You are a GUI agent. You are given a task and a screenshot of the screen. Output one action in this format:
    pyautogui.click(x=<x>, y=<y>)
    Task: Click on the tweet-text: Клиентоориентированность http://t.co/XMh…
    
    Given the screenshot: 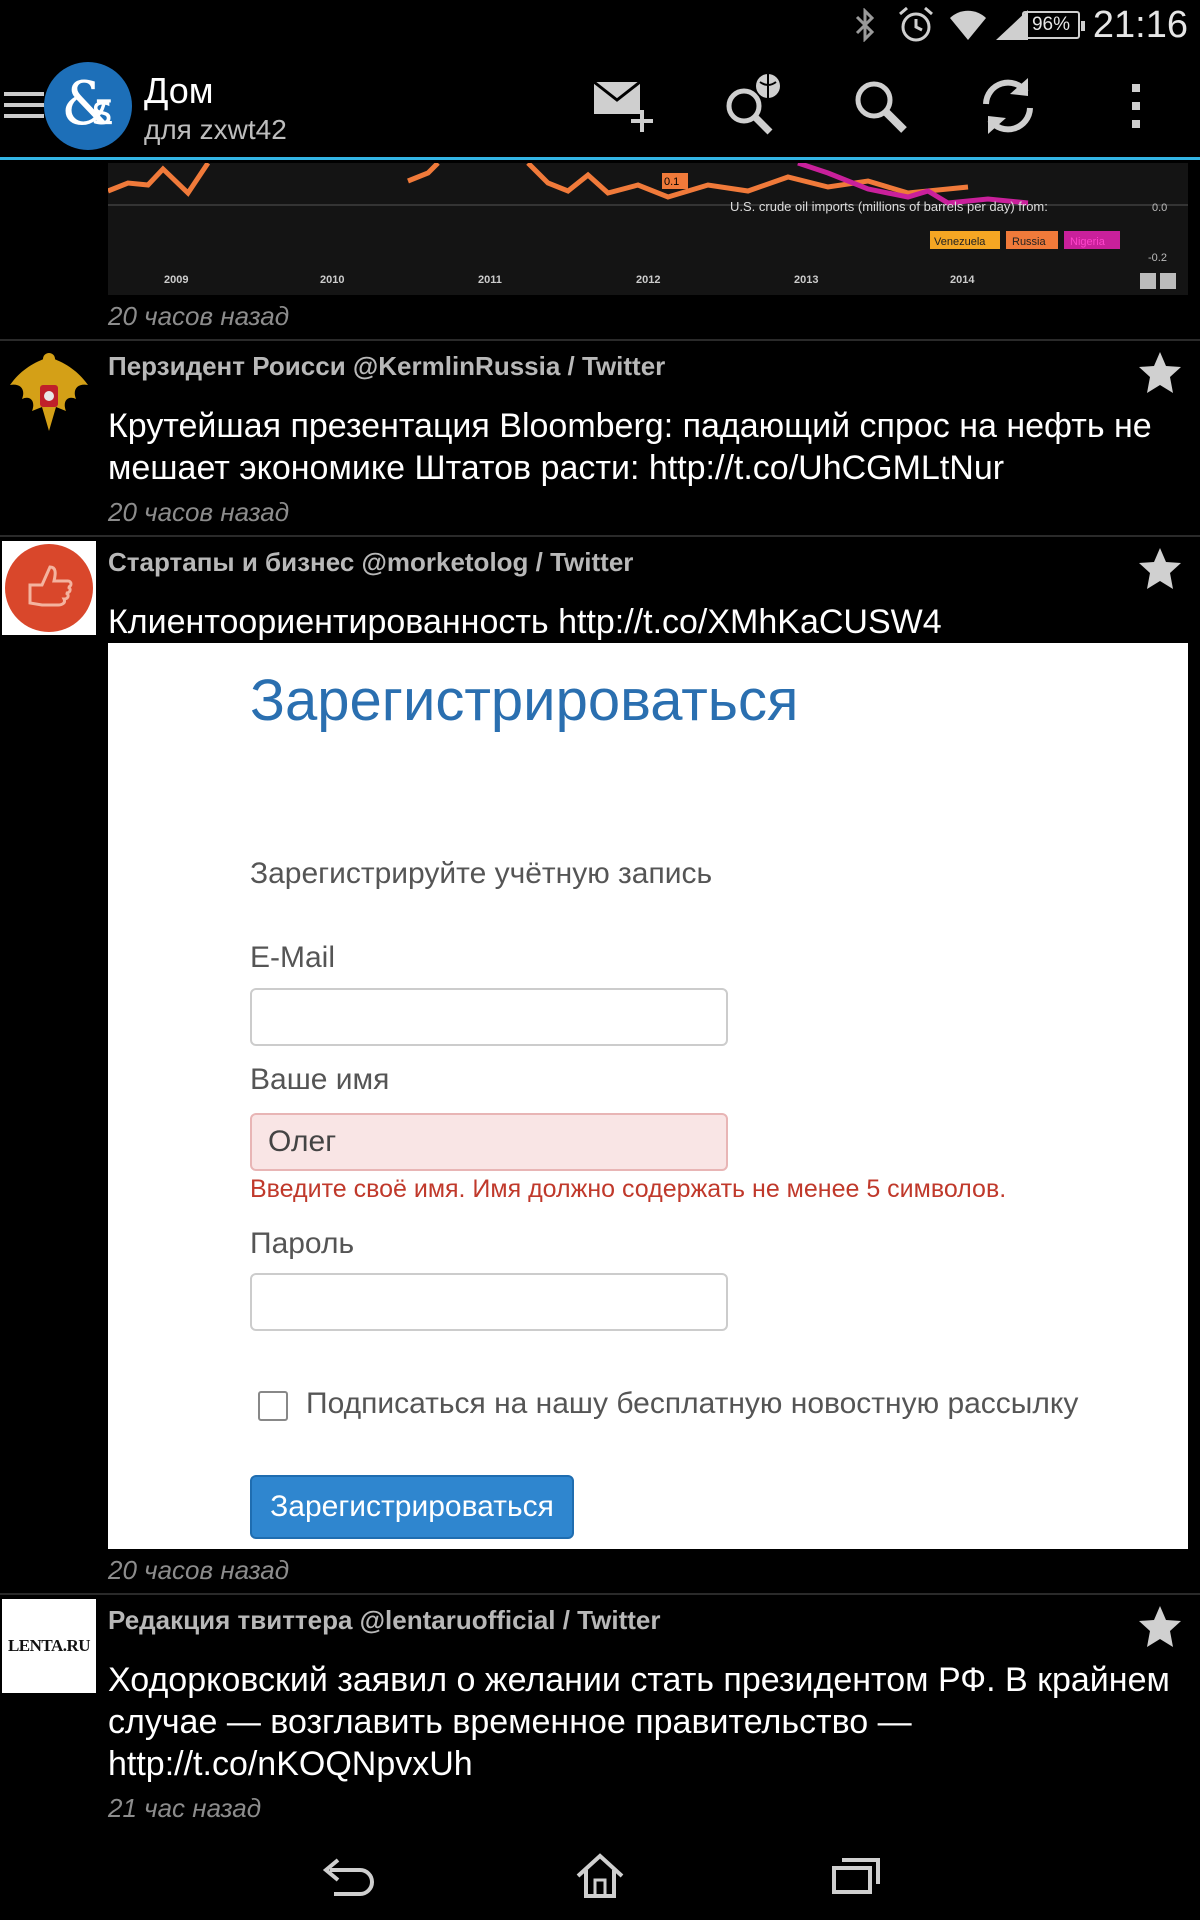 What is the action you would take?
    pyautogui.click(x=643, y=622)
    